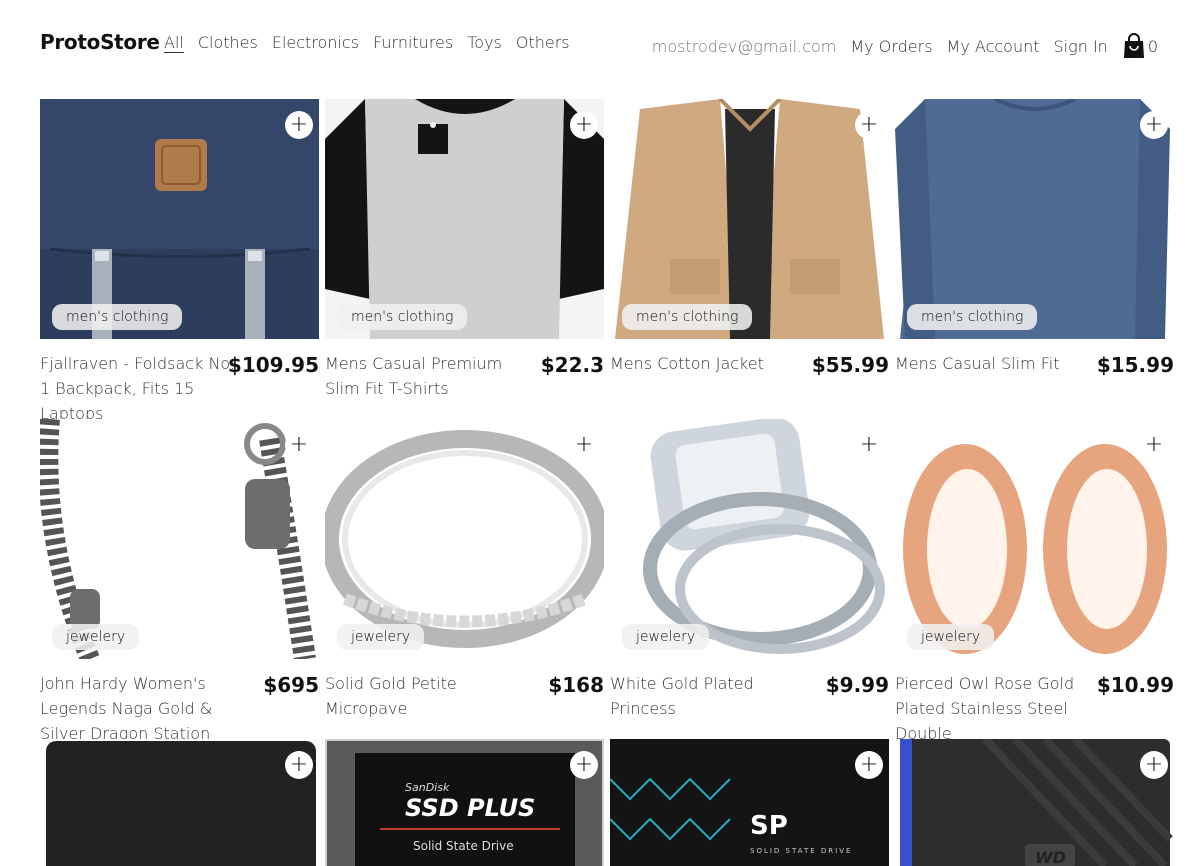 The height and width of the screenshot is (866, 1198). I want to click on product-price: $10.99, so click(1135, 685).